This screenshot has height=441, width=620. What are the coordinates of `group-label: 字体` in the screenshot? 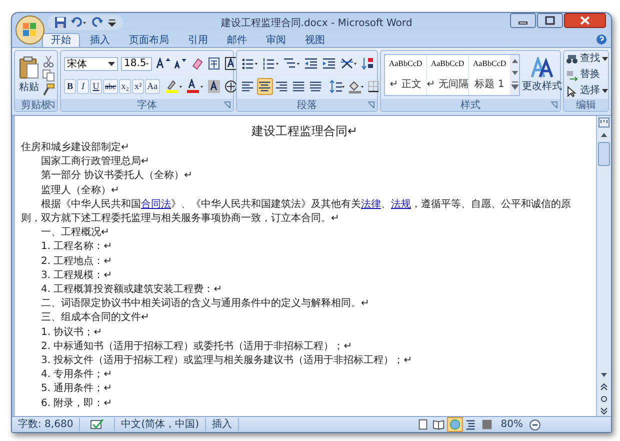 It's located at (147, 105).